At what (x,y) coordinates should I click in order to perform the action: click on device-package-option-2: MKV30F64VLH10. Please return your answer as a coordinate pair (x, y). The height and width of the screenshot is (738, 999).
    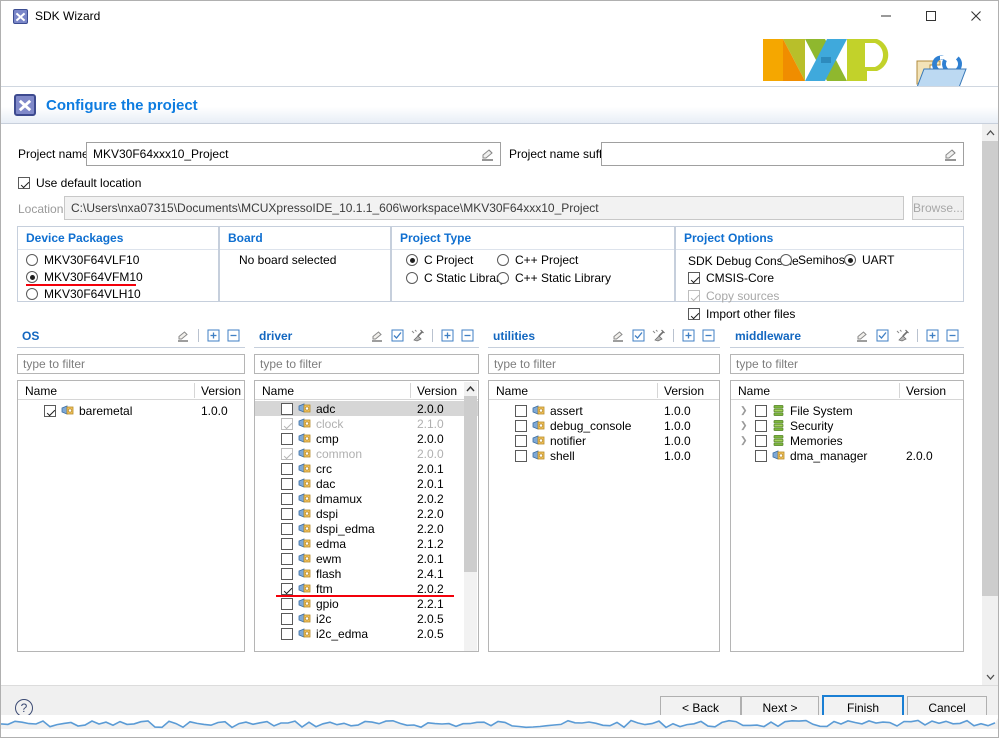
    Looking at the image, I should click on (83, 294).